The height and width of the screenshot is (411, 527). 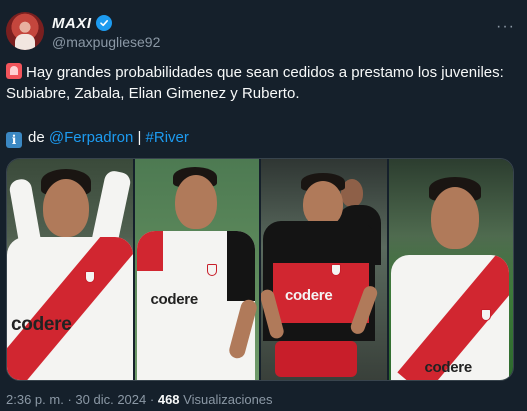 I want to click on jersey-4-crest-icon, so click(x=485, y=315).